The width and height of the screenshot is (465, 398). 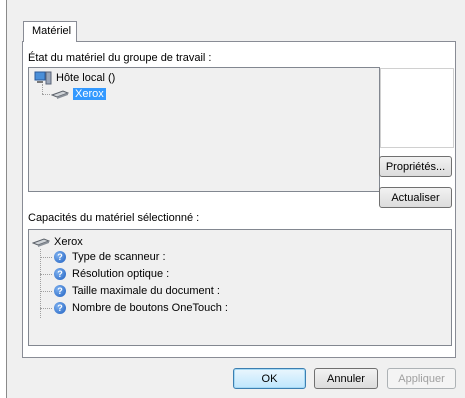 I want to click on apply-button: Appliquer, so click(x=421, y=378).